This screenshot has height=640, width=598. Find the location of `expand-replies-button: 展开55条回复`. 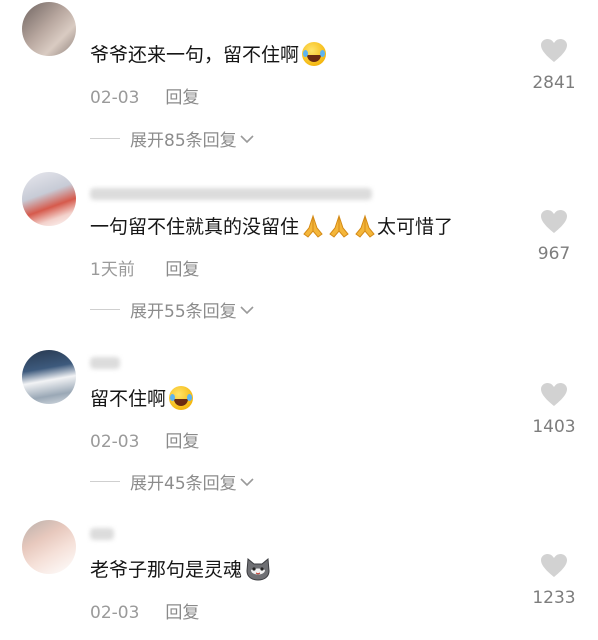

expand-replies-button: 展开55条回复 is located at coordinates (172, 309).